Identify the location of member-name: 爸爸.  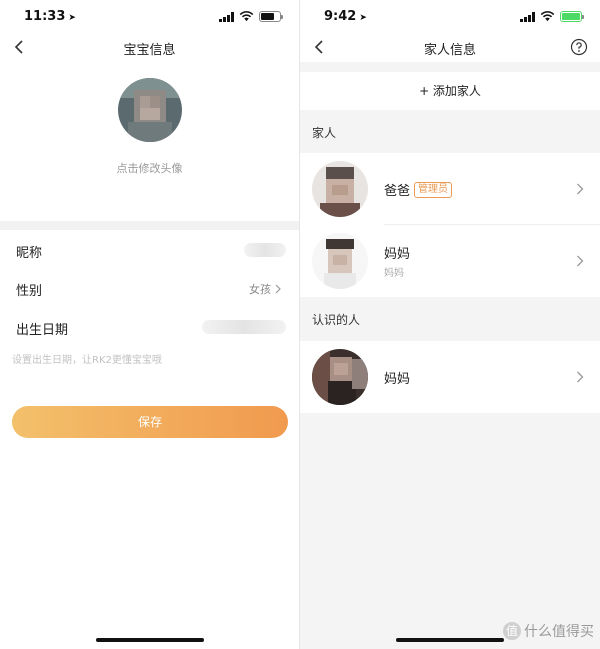
(397, 191).